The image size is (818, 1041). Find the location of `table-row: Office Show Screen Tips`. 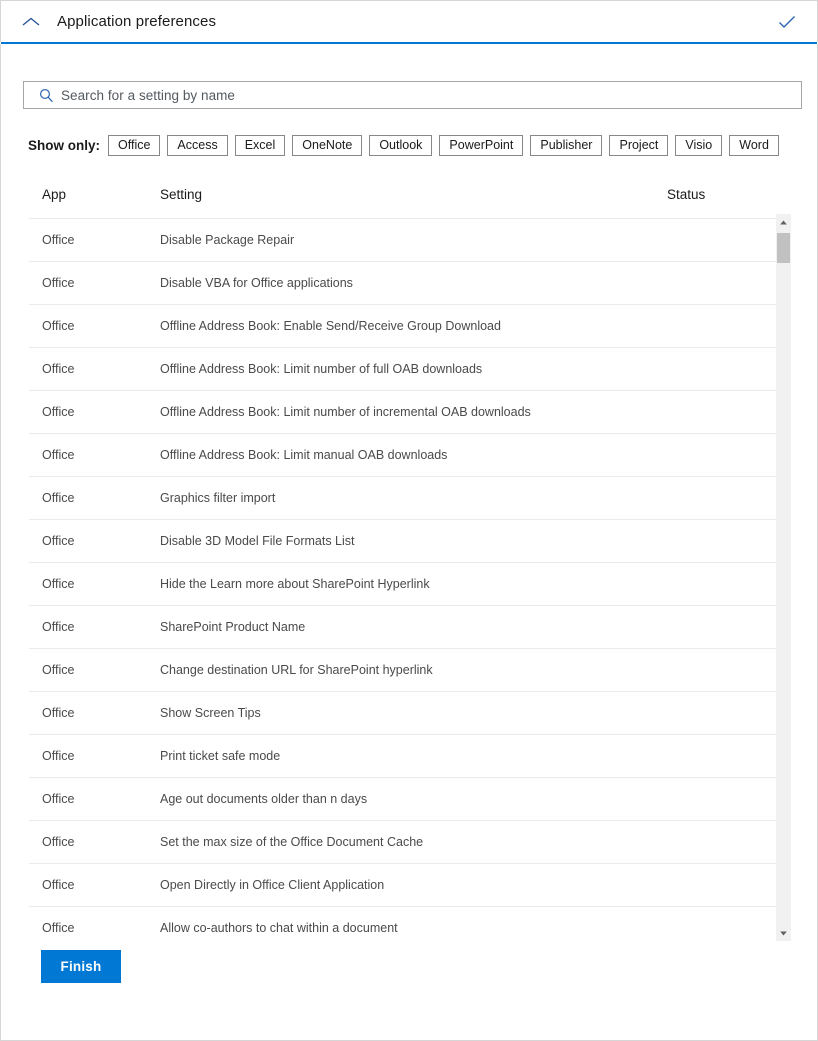

table-row: Office Show Screen Tips is located at coordinates (402, 713).